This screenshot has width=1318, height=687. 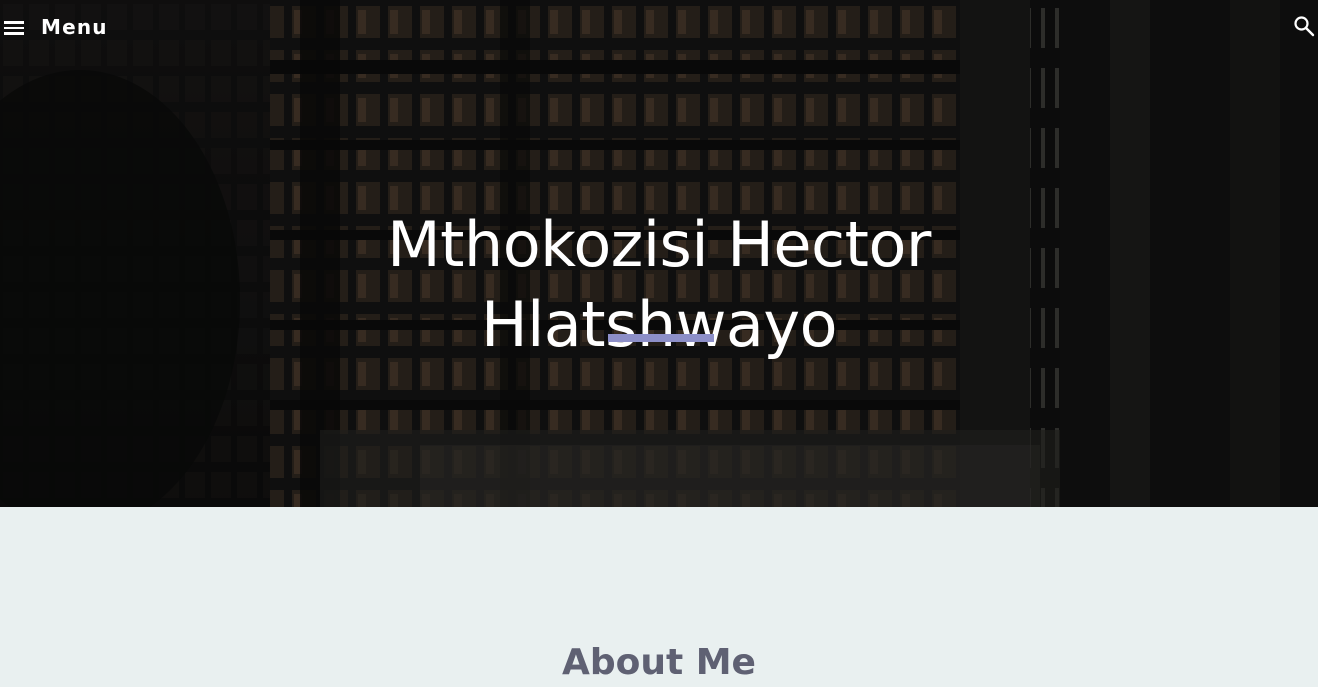 What do you see at coordinates (659, 244) in the screenshot?
I see `hero-title-line-1: Mthokozisi Hector` at bounding box center [659, 244].